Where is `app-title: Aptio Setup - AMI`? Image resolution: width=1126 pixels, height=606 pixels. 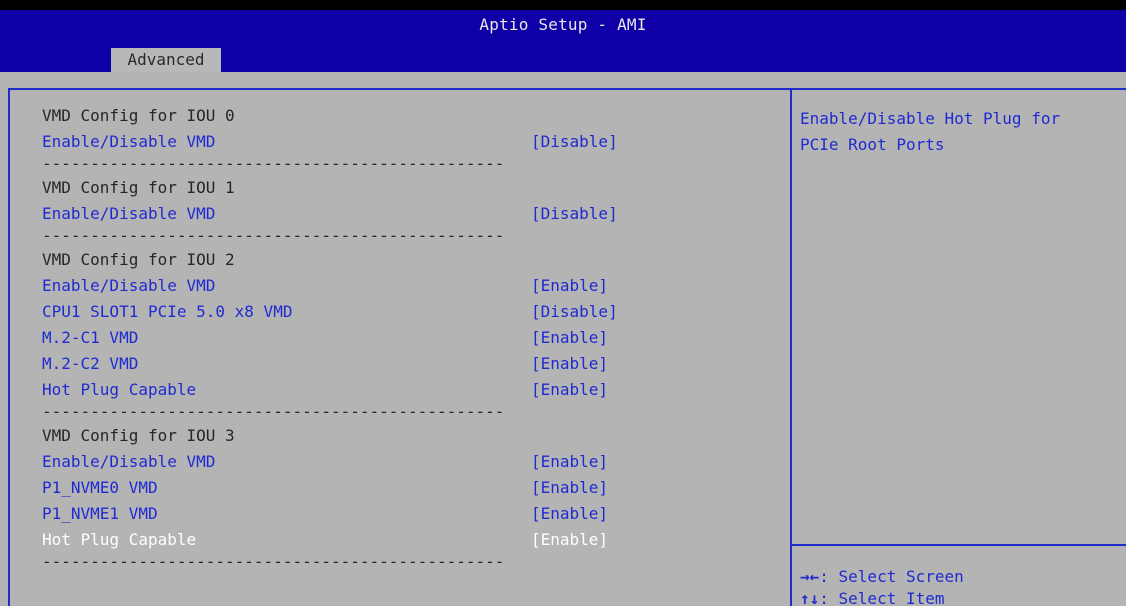
app-title: Aptio Setup - AMI is located at coordinates (563, 24).